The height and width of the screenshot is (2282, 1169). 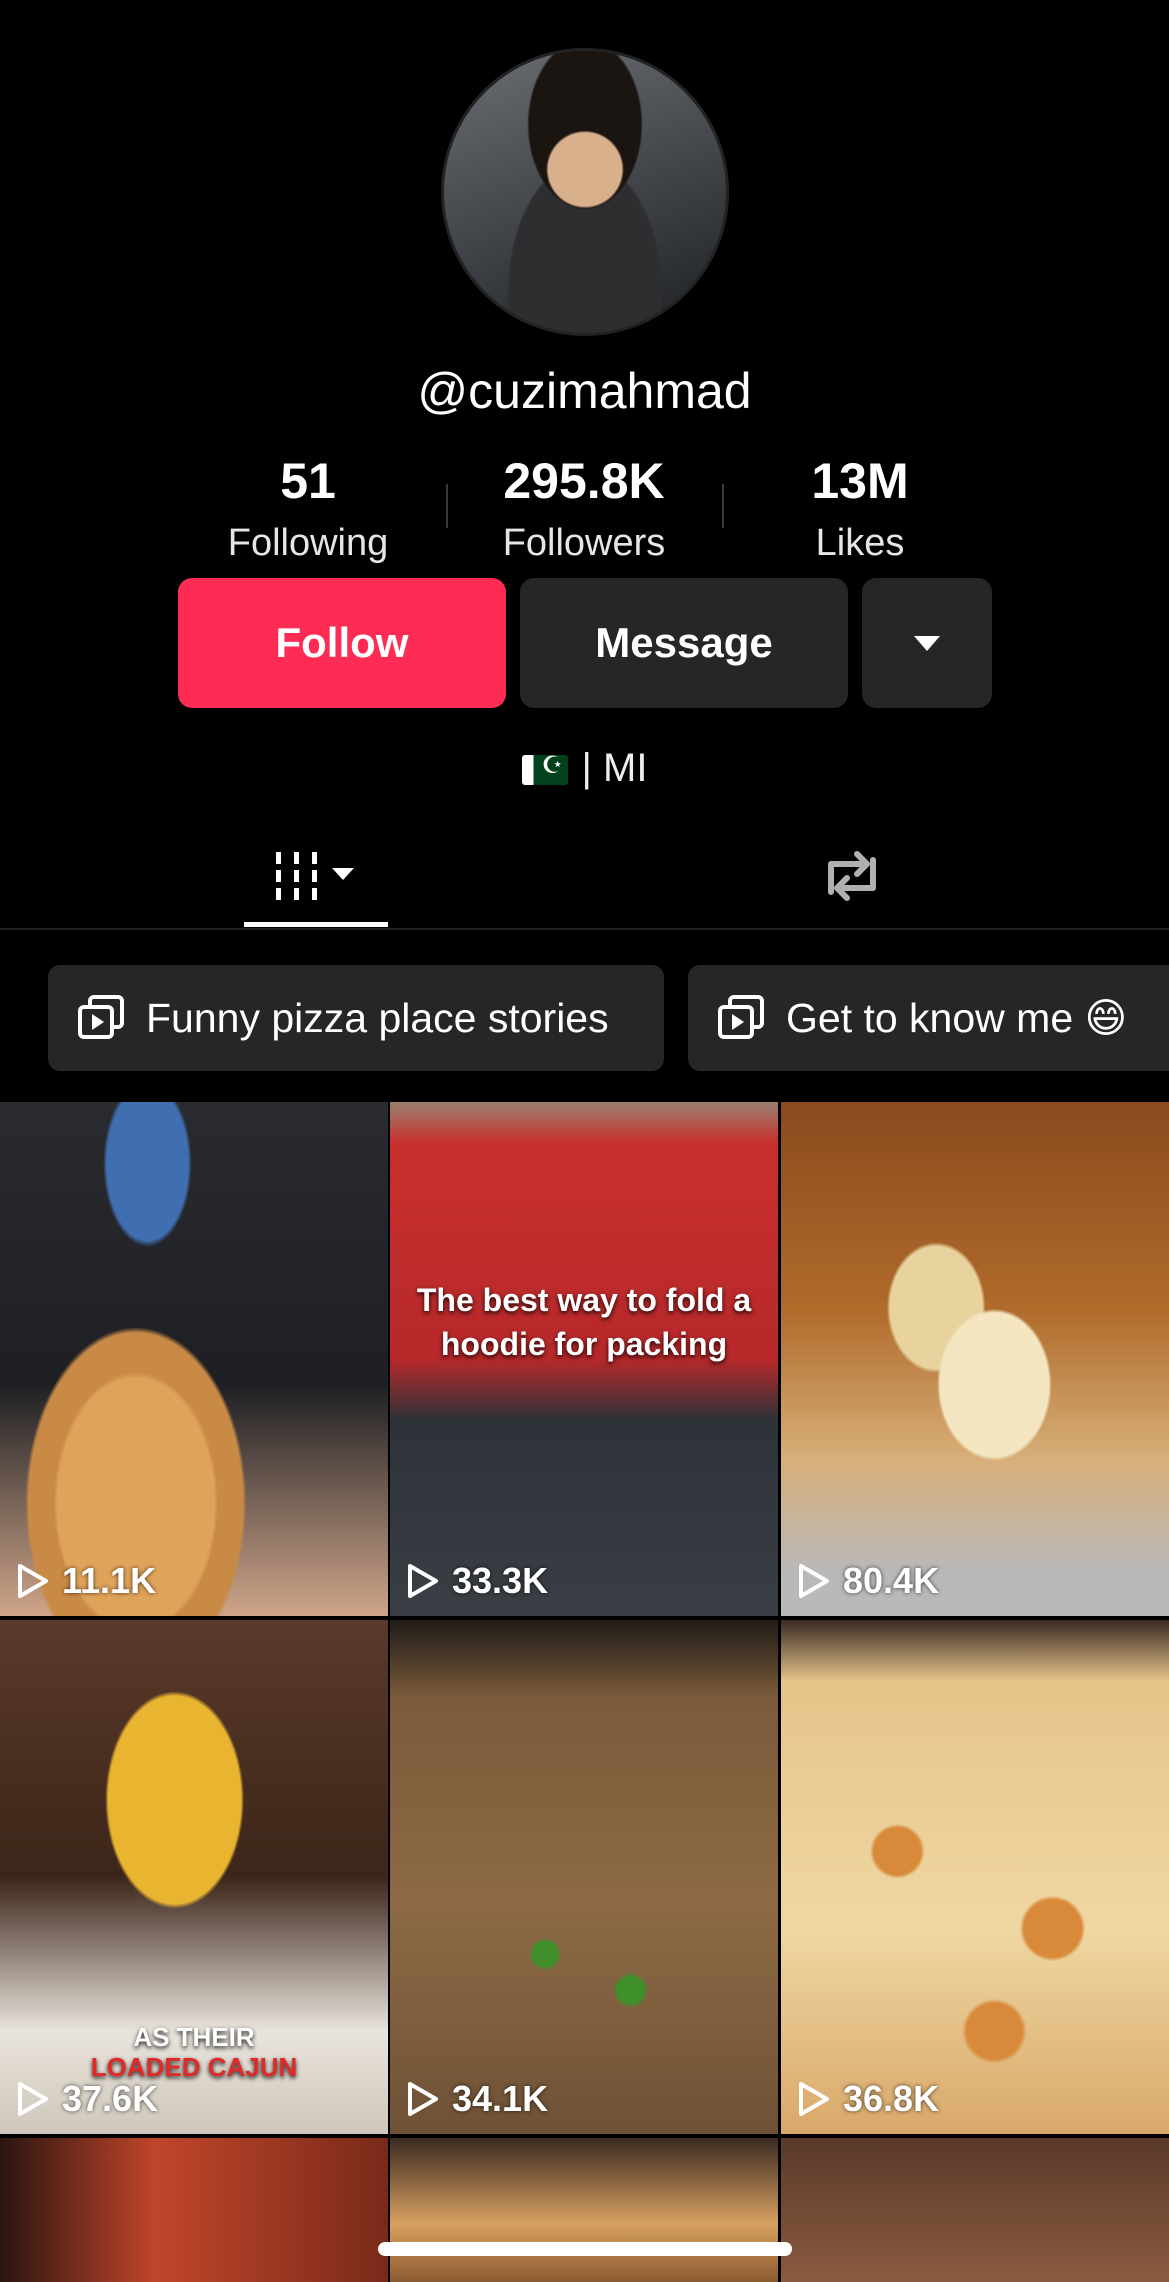 What do you see at coordinates (544, 768) in the screenshot?
I see `pakistan-flag-icon` at bounding box center [544, 768].